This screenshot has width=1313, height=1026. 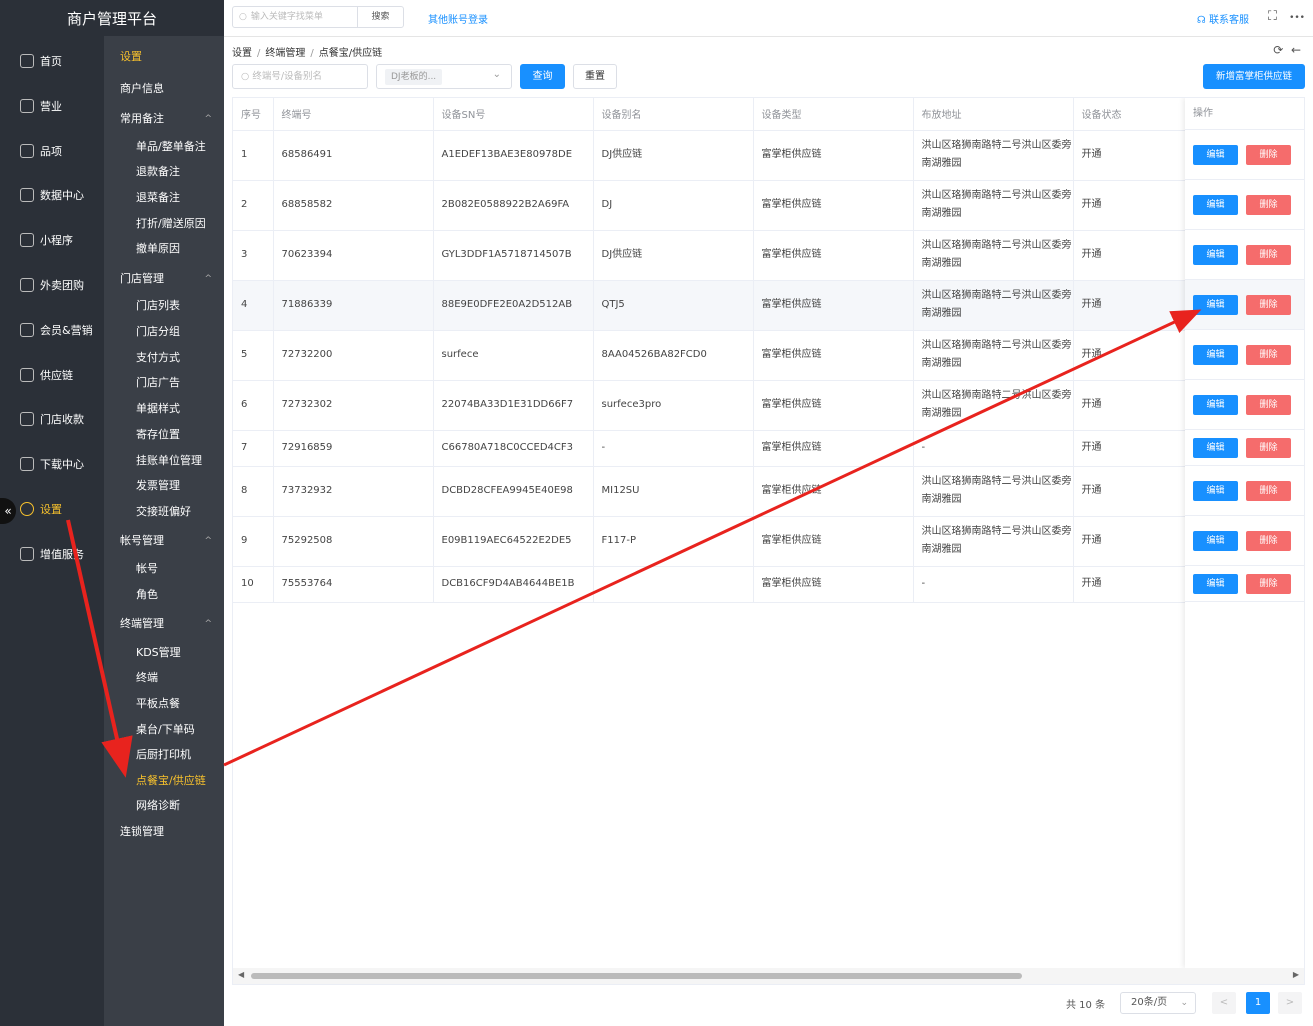 What do you see at coordinates (164, 678) in the screenshot?
I see `submenu-item: 终端` at bounding box center [164, 678].